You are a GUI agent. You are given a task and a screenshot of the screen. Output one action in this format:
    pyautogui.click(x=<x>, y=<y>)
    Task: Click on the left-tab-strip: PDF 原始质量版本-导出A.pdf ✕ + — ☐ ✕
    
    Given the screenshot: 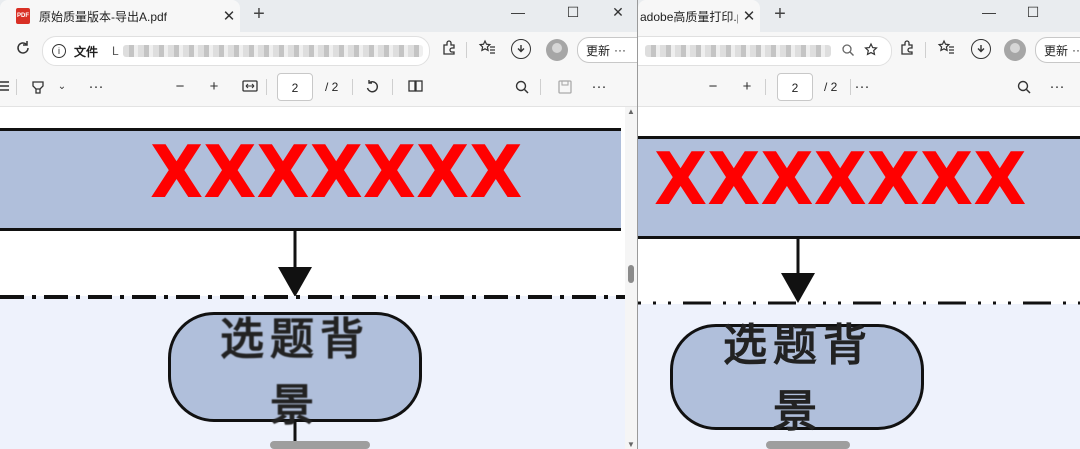 What is the action you would take?
    pyautogui.click(x=318, y=16)
    